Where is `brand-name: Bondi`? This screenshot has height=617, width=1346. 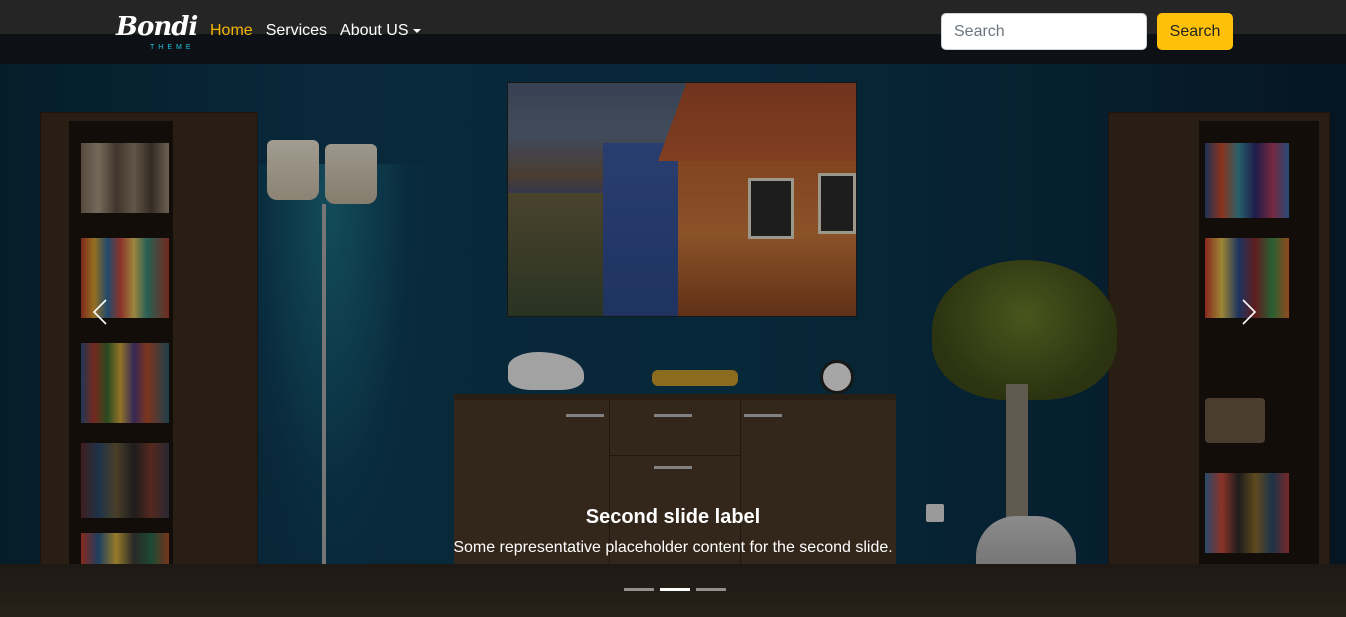 brand-name: Bondi is located at coordinates (157, 27).